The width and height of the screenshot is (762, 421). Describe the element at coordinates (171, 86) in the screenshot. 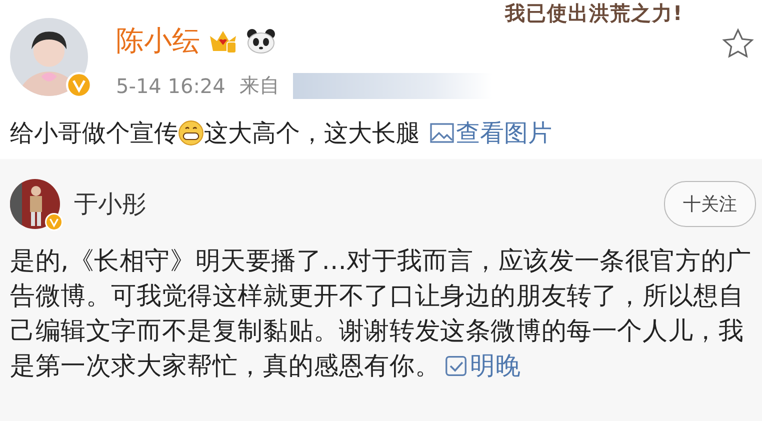

I see `post-time: 5-14 16:24` at that location.